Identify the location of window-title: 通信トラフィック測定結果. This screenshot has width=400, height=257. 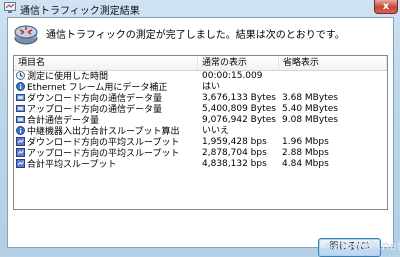
(80, 11).